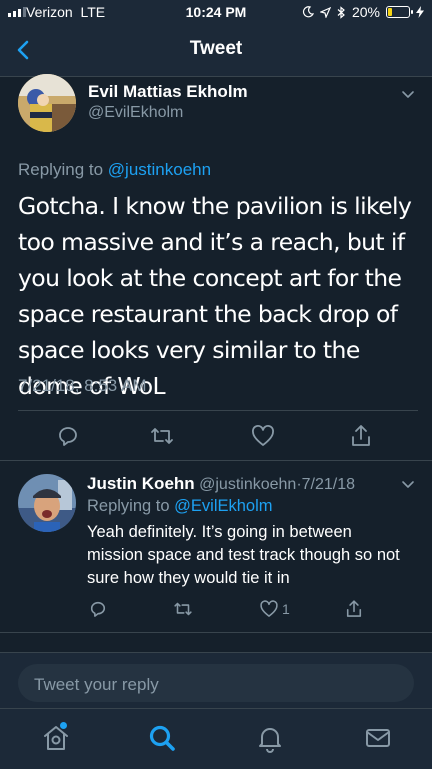  Describe the element at coordinates (63, 725) in the screenshot. I see `notification-dot` at that location.